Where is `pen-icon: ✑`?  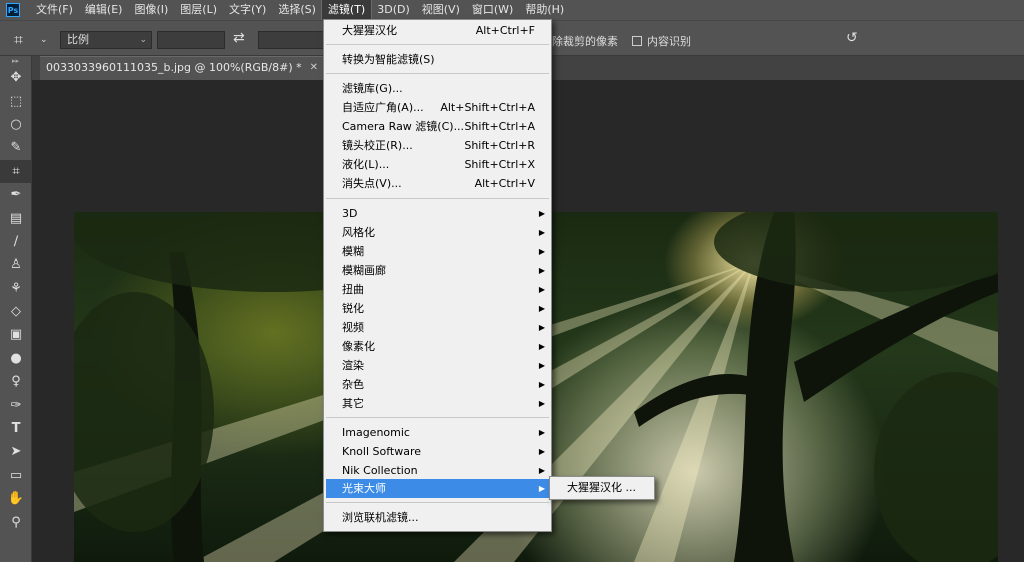
pen-icon: ✑ is located at coordinates (16, 404).